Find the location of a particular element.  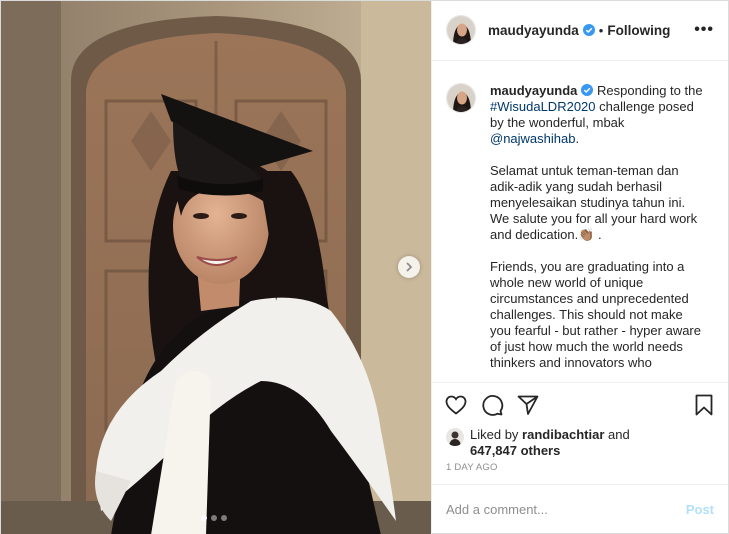

more-options-button: ••• is located at coordinates (704, 30).